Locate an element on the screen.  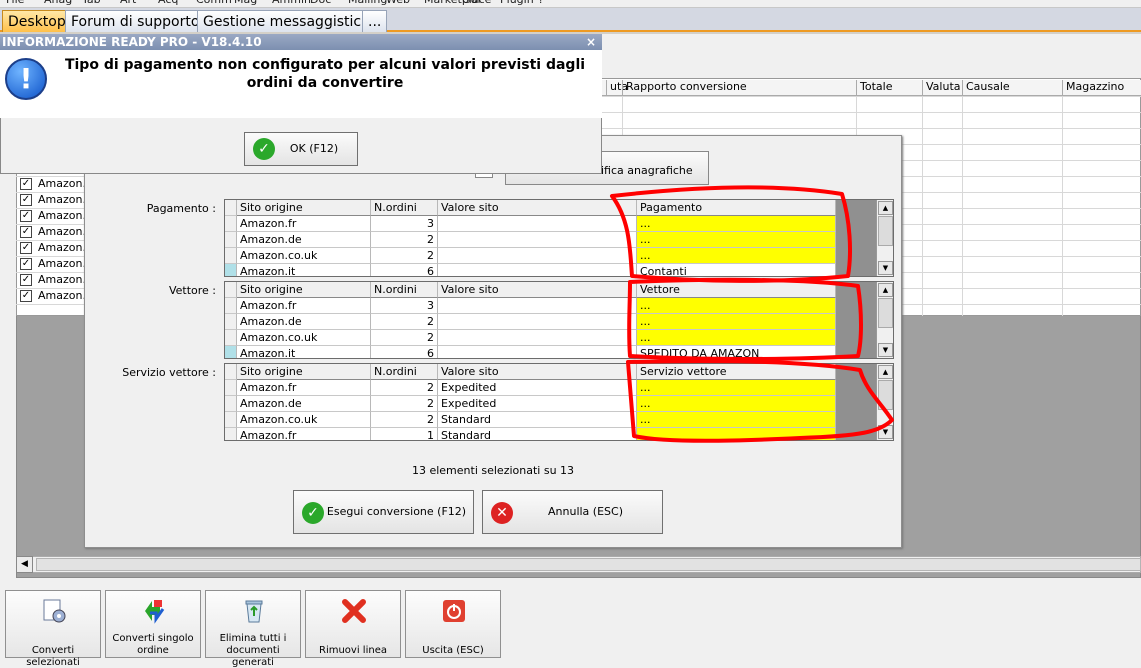
order-row: ✓ Amazon.c is located at coordinates (55, 232).